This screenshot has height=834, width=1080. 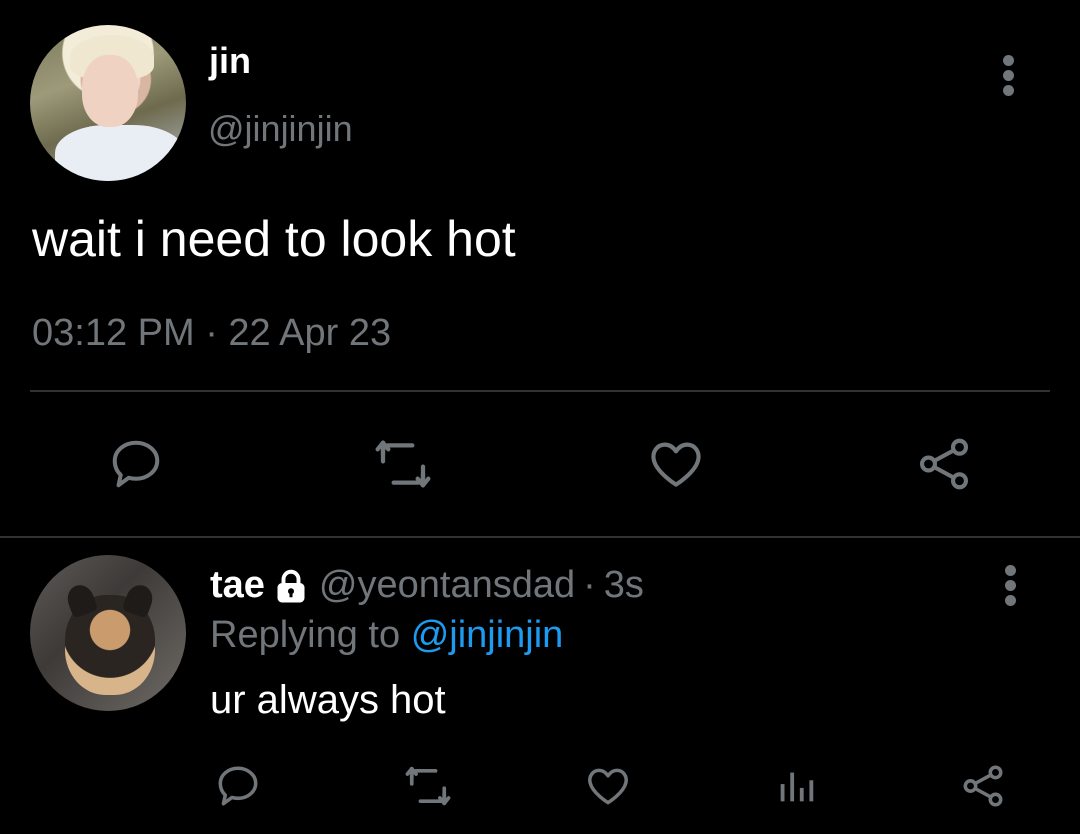 I want to click on reply-author-name: tae, so click(x=237, y=585).